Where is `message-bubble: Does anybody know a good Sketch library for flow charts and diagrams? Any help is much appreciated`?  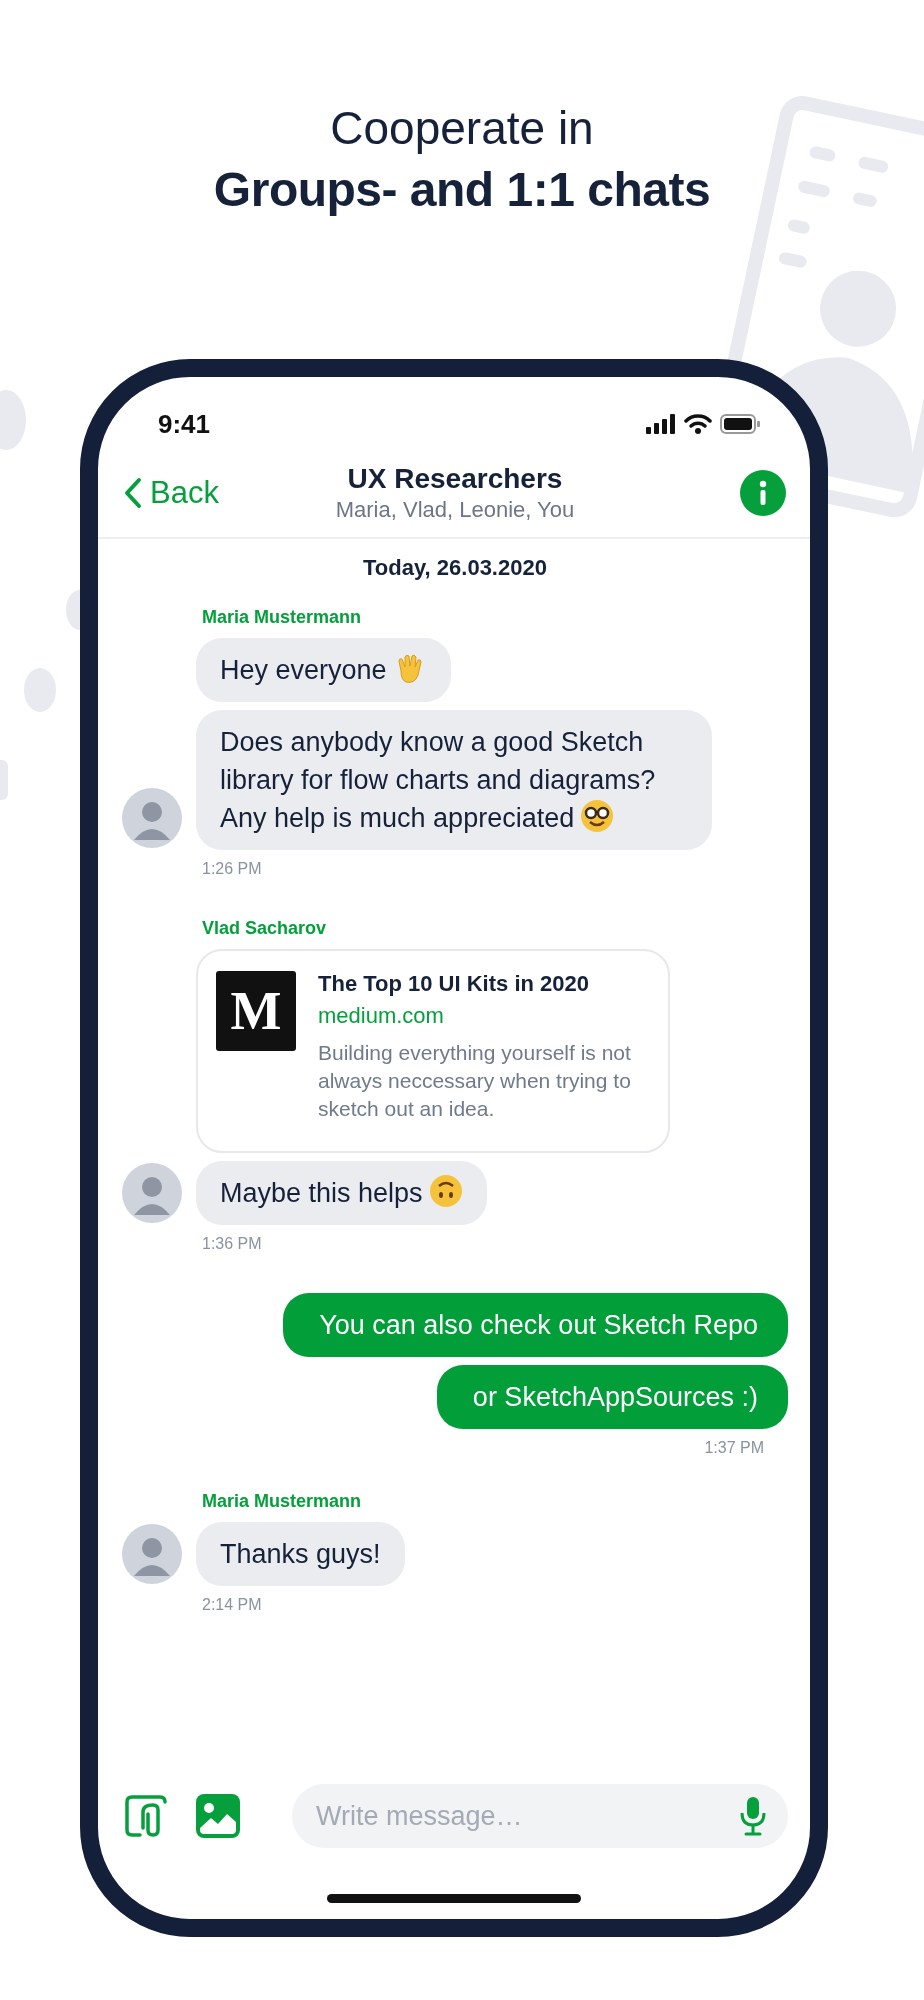
message-bubble: Does anybody know a good Sketch library for flow charts and diagrams? Any help is much appreciated is located at coordinates (454, 780).